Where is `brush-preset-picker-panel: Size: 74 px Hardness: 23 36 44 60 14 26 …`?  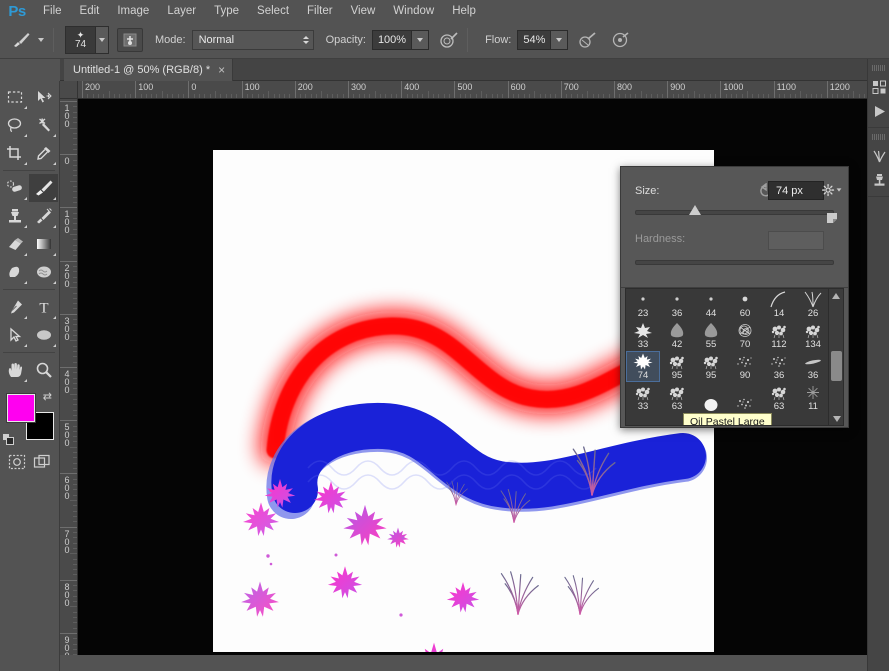
brush-preset-picker-panel: Size: 74 px Hardness: 23 36 44 60 14 26 … is located at coordinates (734, 297).